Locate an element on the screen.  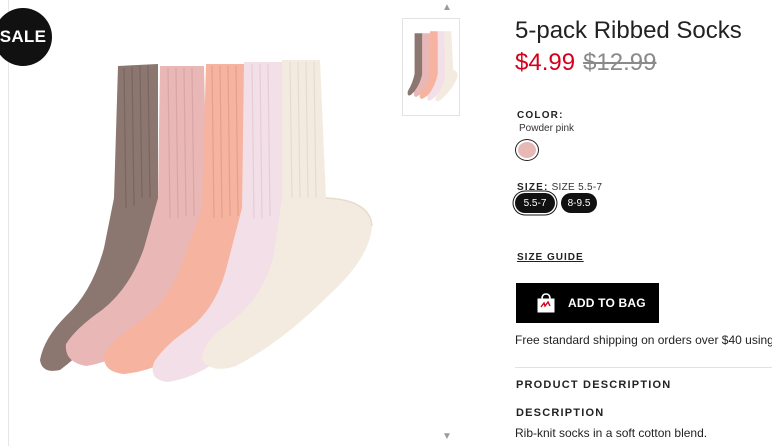
thumbnail-image is located at coordinates (431, 67).